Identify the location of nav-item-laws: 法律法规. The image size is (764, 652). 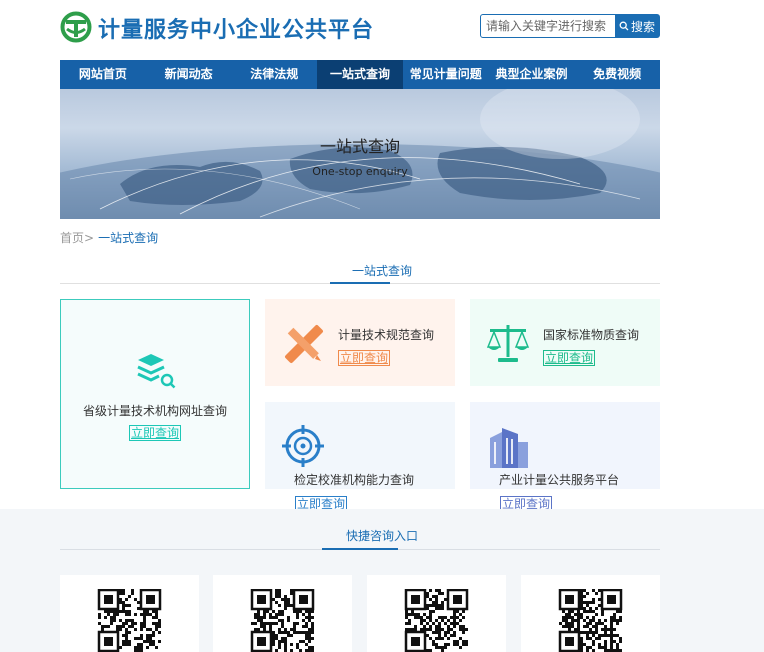
(274, 74).